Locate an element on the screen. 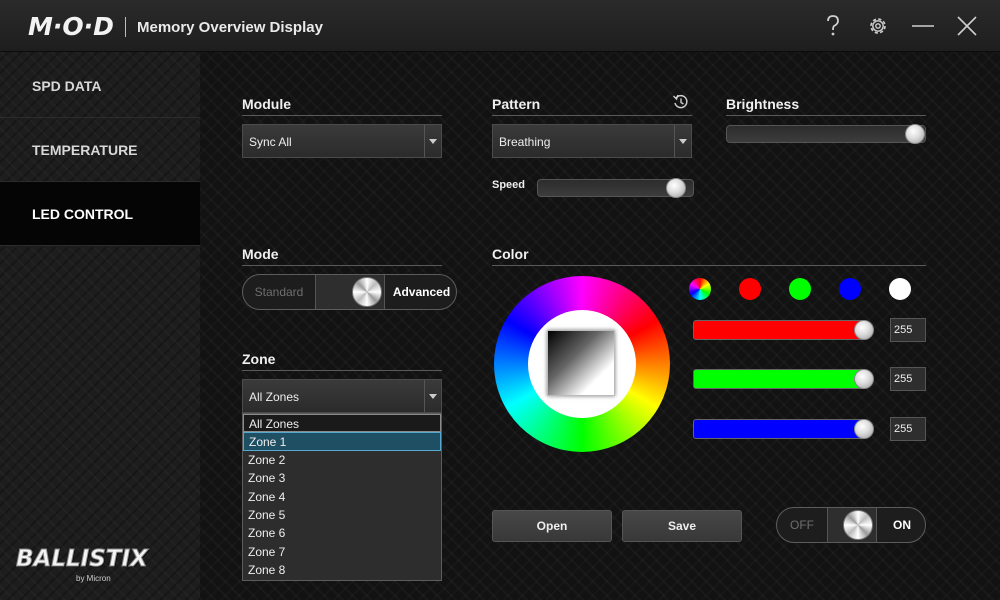 This screenshot has width=1000, height=600. settings-button is located at coordinates (878, 26).